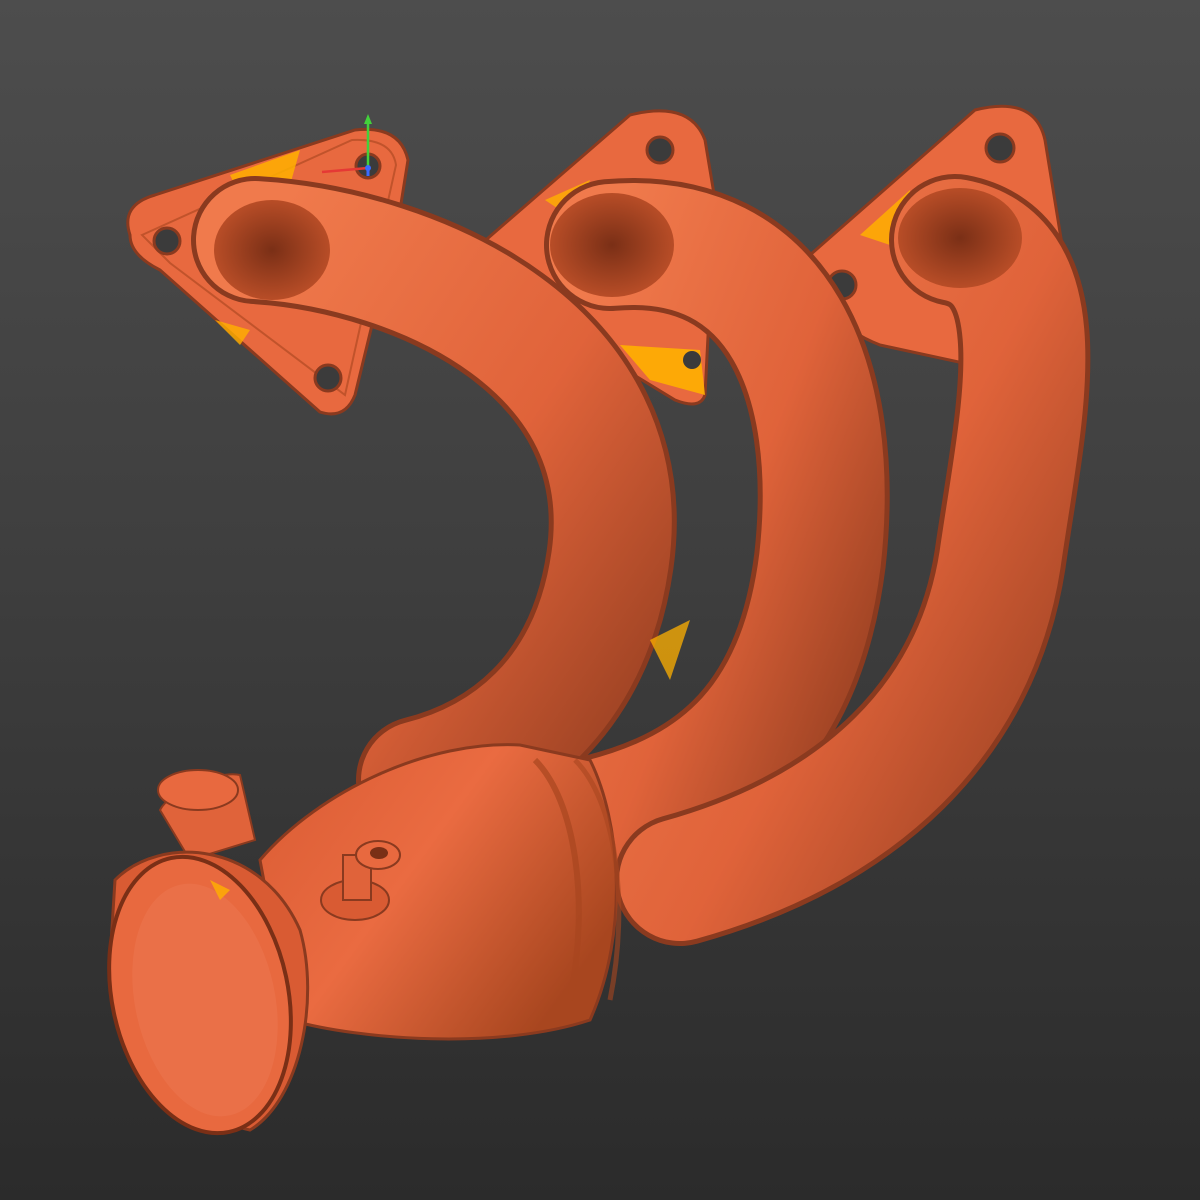 This screenshot has height=1200, width=1200. Describe the element at coordinates (207, 815) in the screenshot. I see `side-pipe` at that location.